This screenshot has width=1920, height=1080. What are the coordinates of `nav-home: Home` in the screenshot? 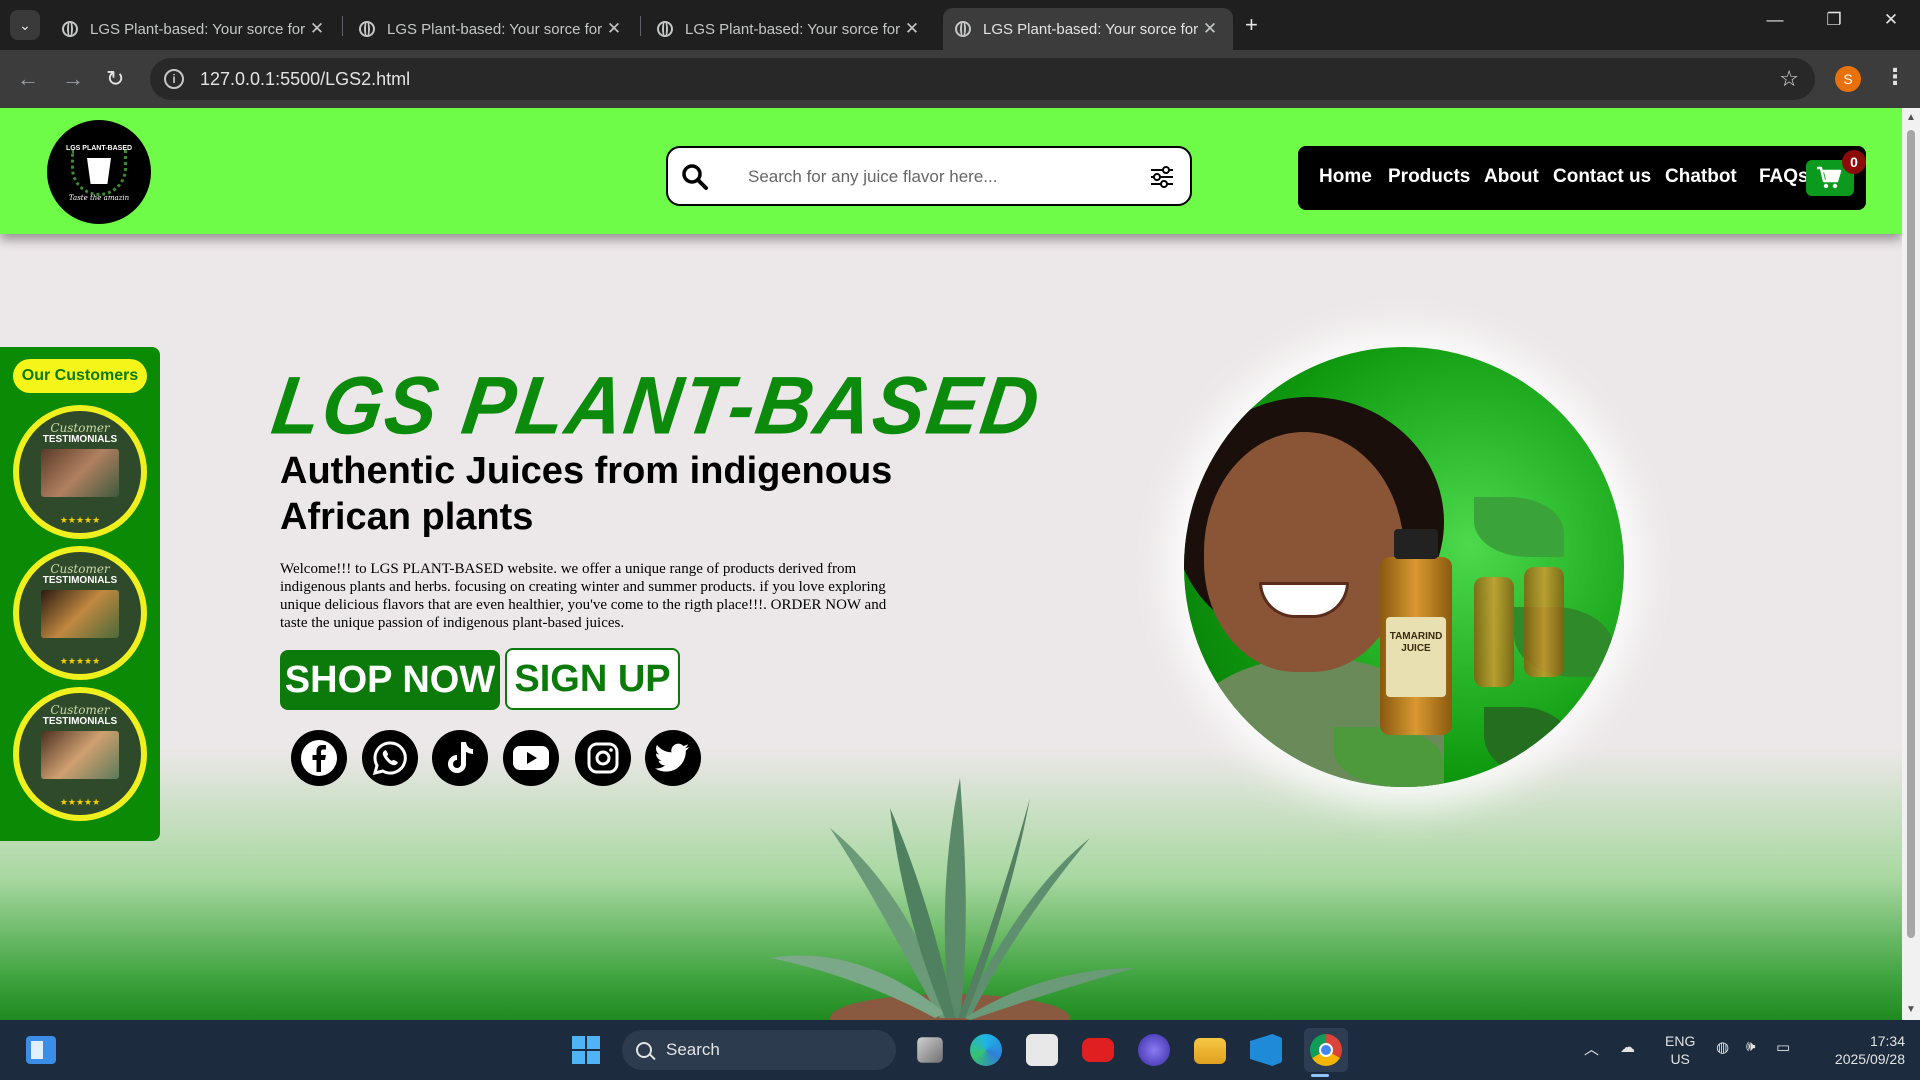 It's located at (1345, 177).